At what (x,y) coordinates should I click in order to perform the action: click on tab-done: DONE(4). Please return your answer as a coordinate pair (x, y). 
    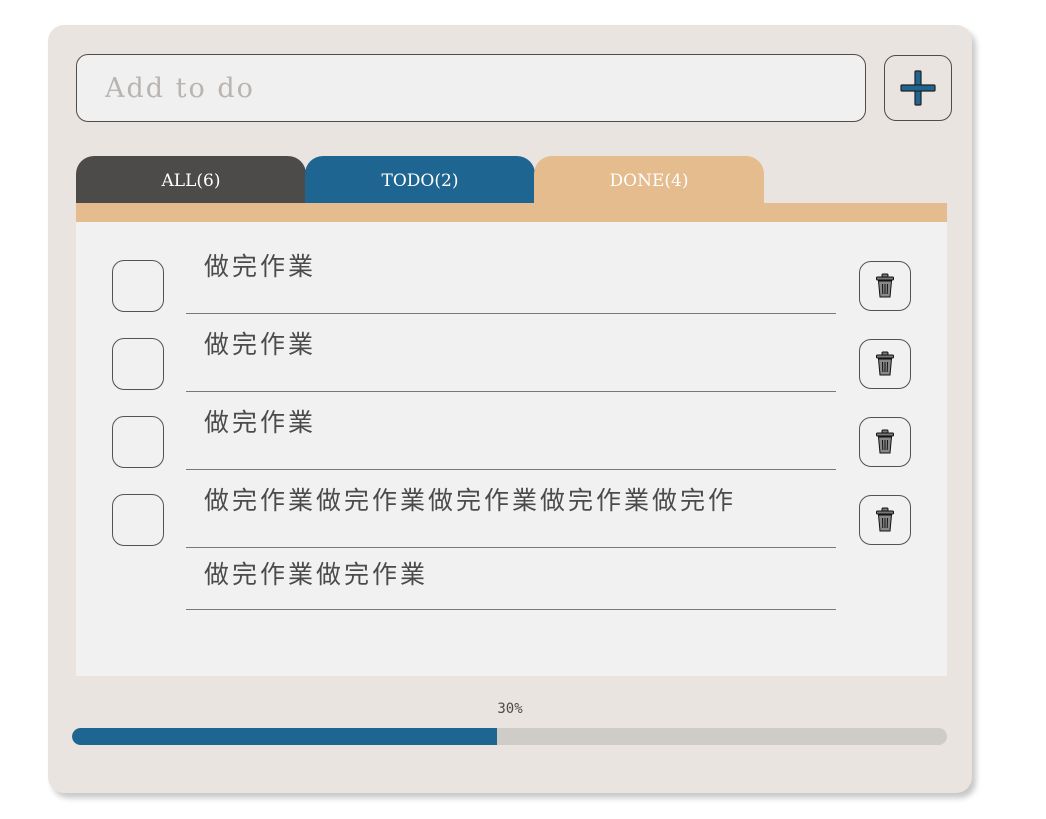
    Looking at the image, I should click on (649, 180).